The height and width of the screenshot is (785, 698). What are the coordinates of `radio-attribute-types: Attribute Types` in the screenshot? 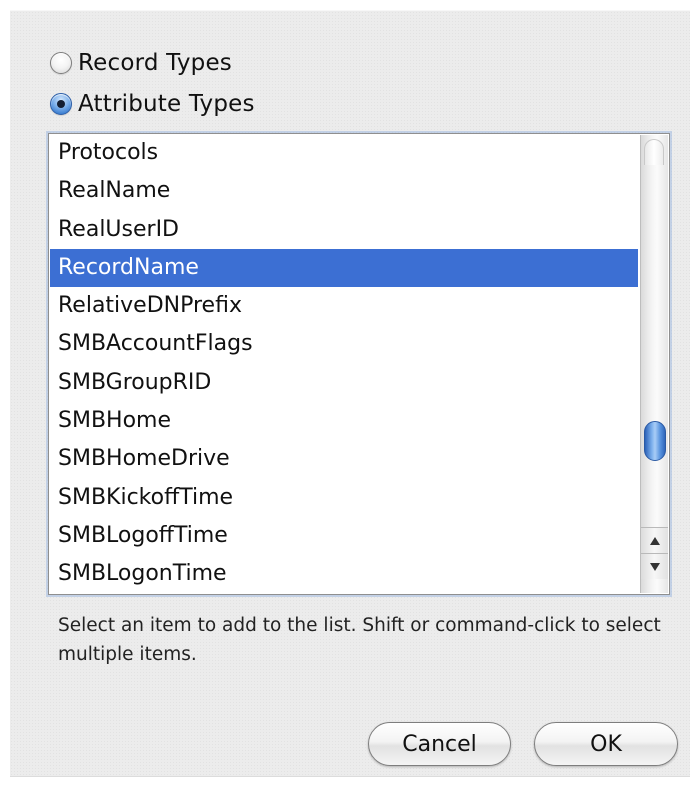 It's located at (152, 104).